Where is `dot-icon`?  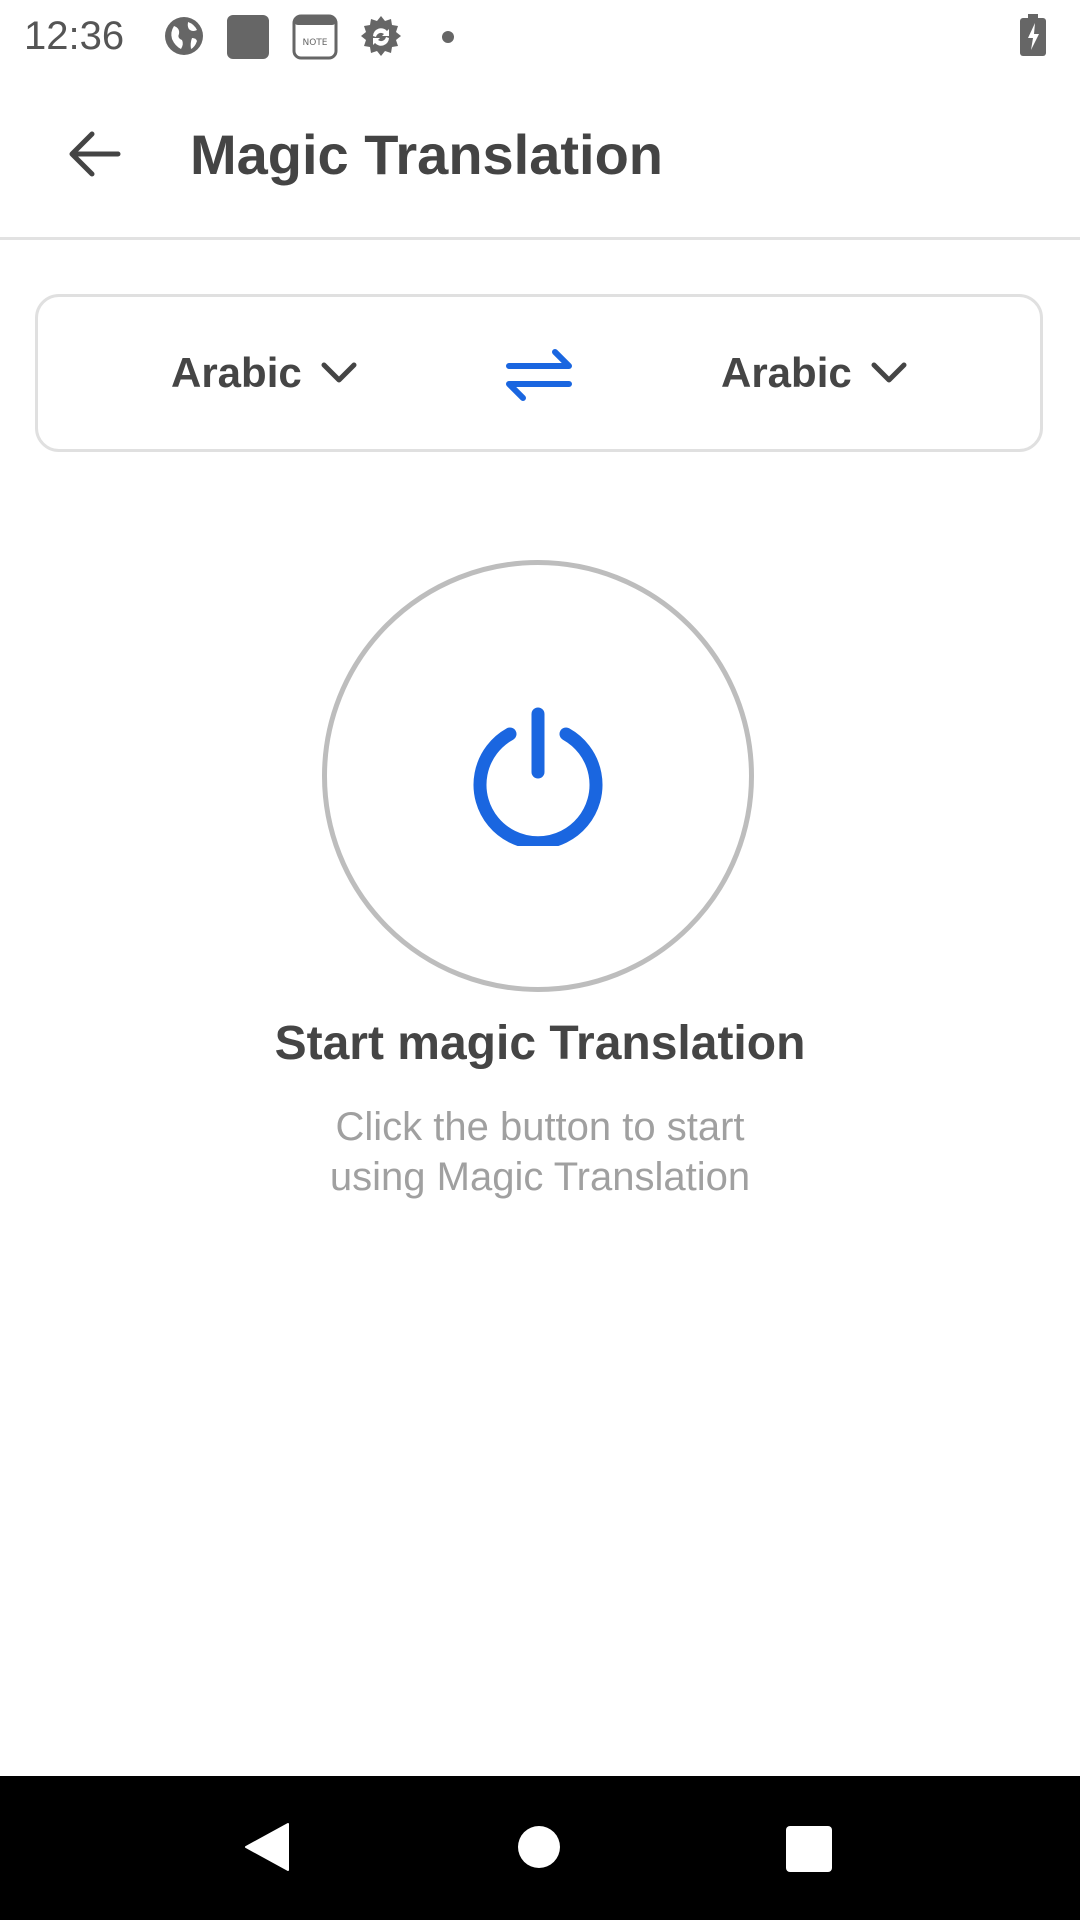
dot-icon is located at coordinates (448, 37).